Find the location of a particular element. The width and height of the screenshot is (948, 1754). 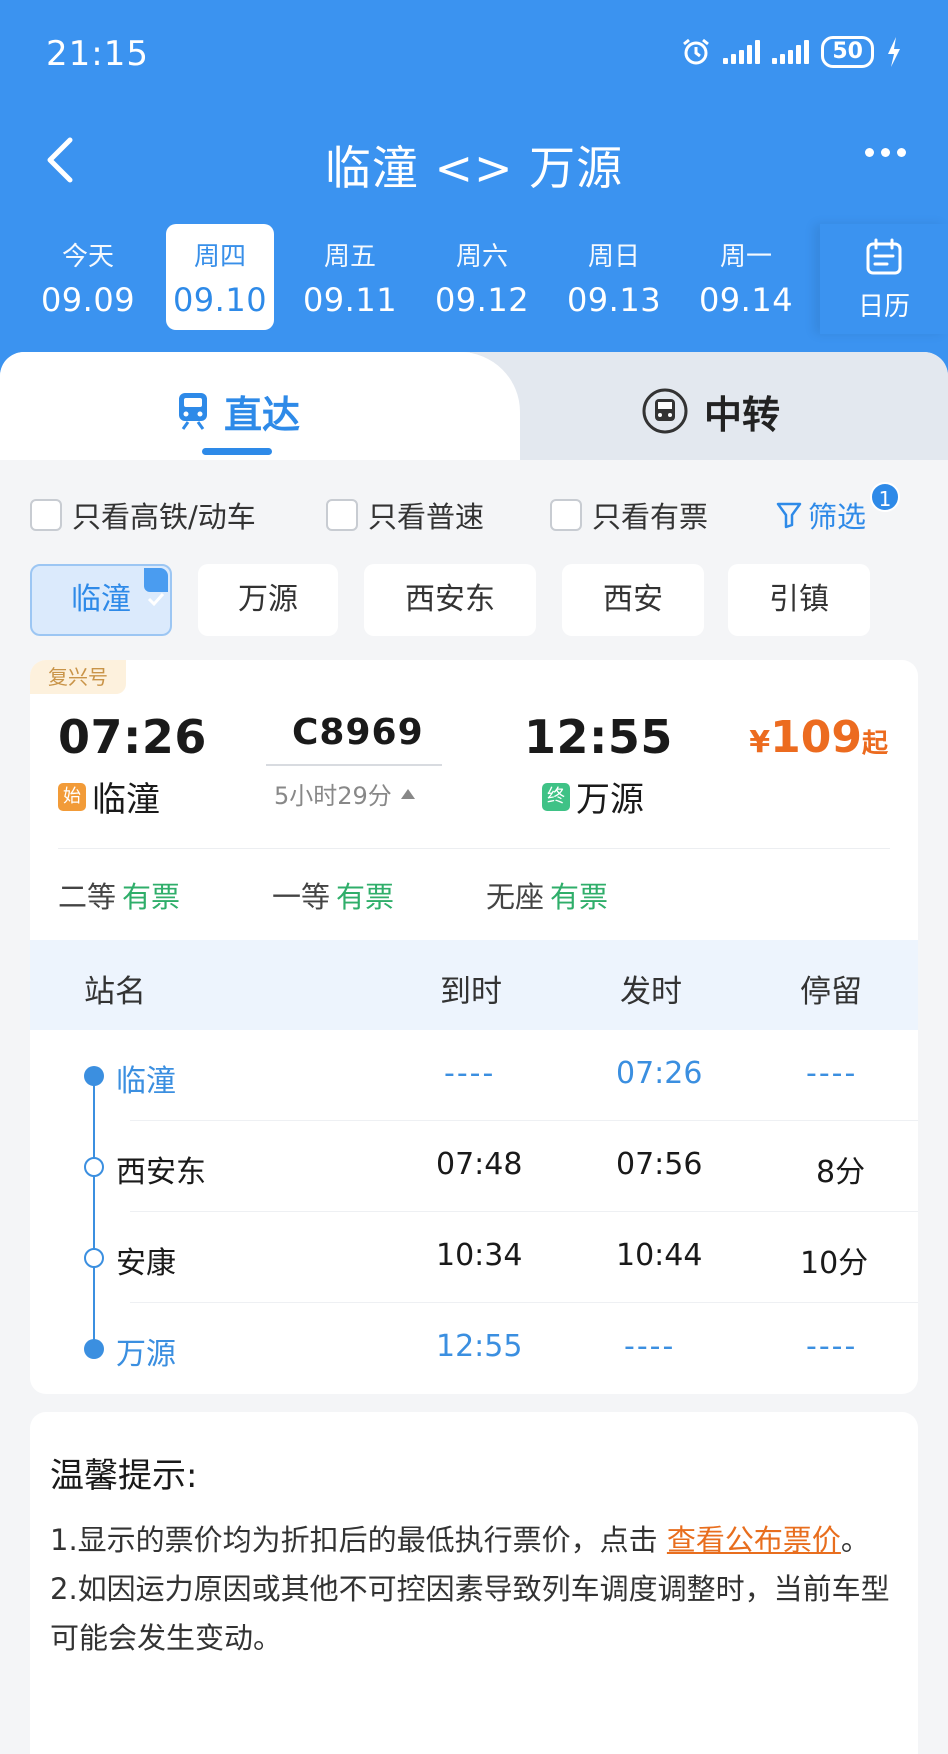

departure-station-name: 临潼 is located at coordinates (126, 800).